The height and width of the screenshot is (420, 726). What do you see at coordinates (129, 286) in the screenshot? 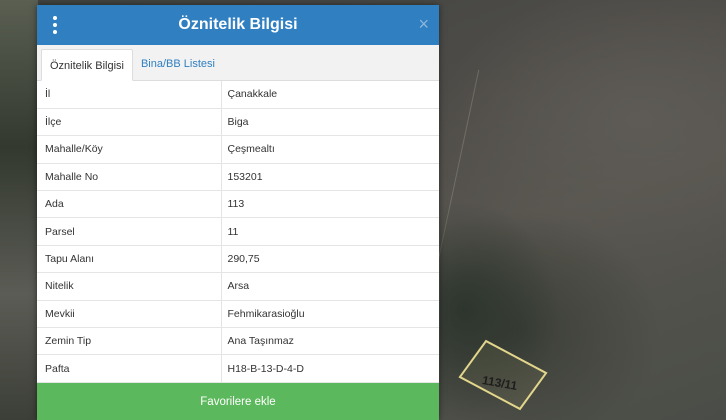
I see `attribute-key: Nitelik` at bounding box center [129, 286].